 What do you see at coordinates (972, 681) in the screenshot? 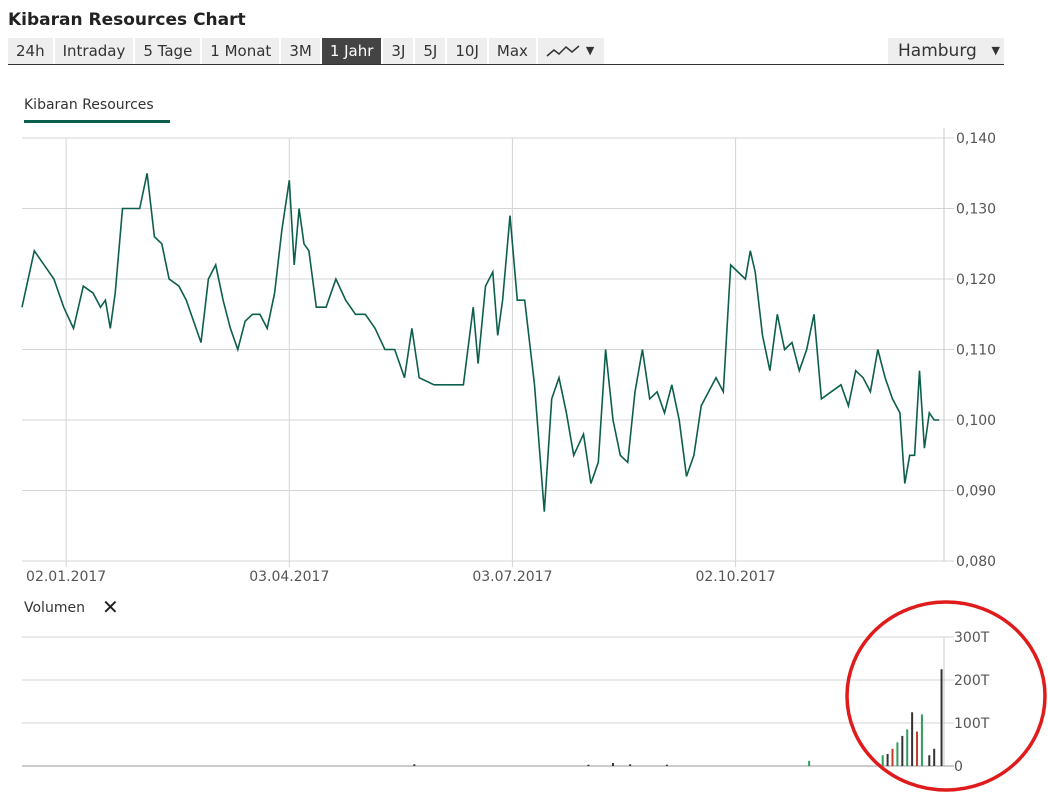
I see `vol-y-tick-label: 200T` at bounding box center [972, 681].